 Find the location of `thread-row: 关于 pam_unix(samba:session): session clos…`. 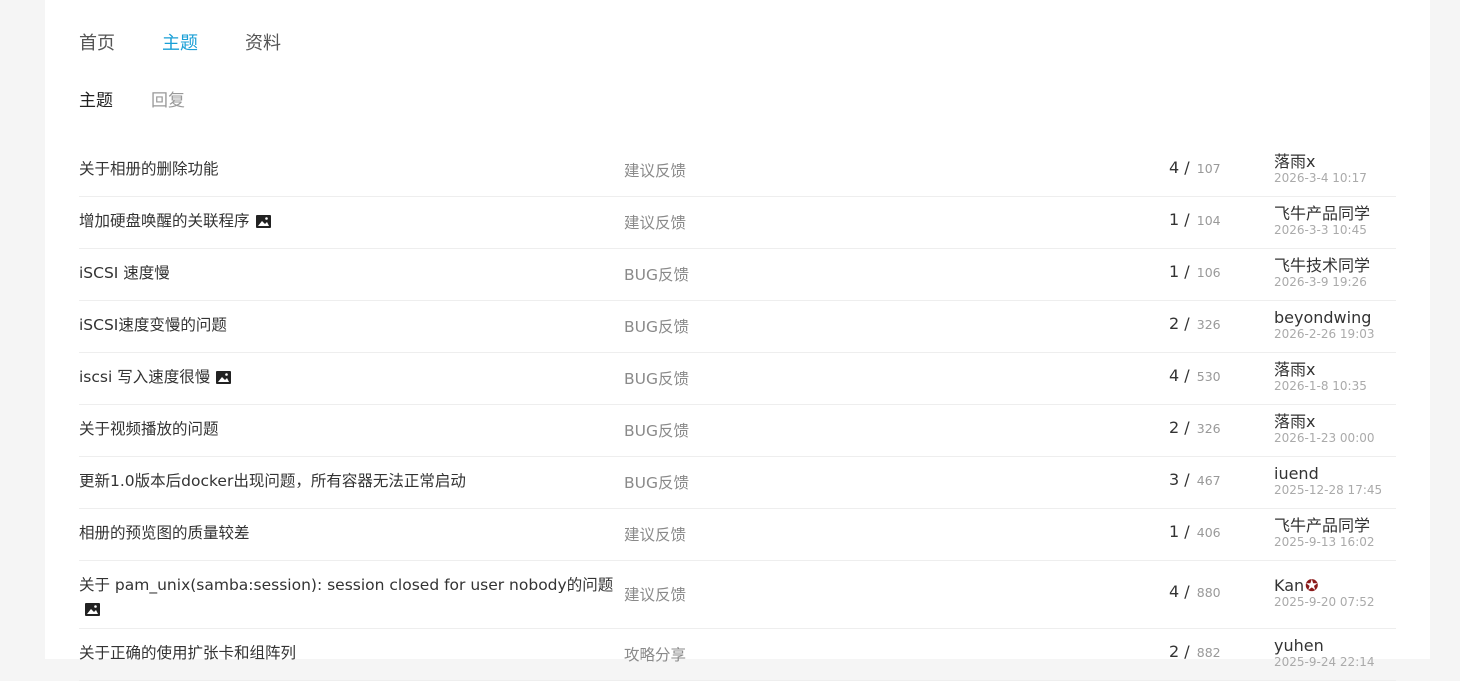

thread-row: 关于 pam_unix(samba:session): session clos… is located at coordinates (737, 595).